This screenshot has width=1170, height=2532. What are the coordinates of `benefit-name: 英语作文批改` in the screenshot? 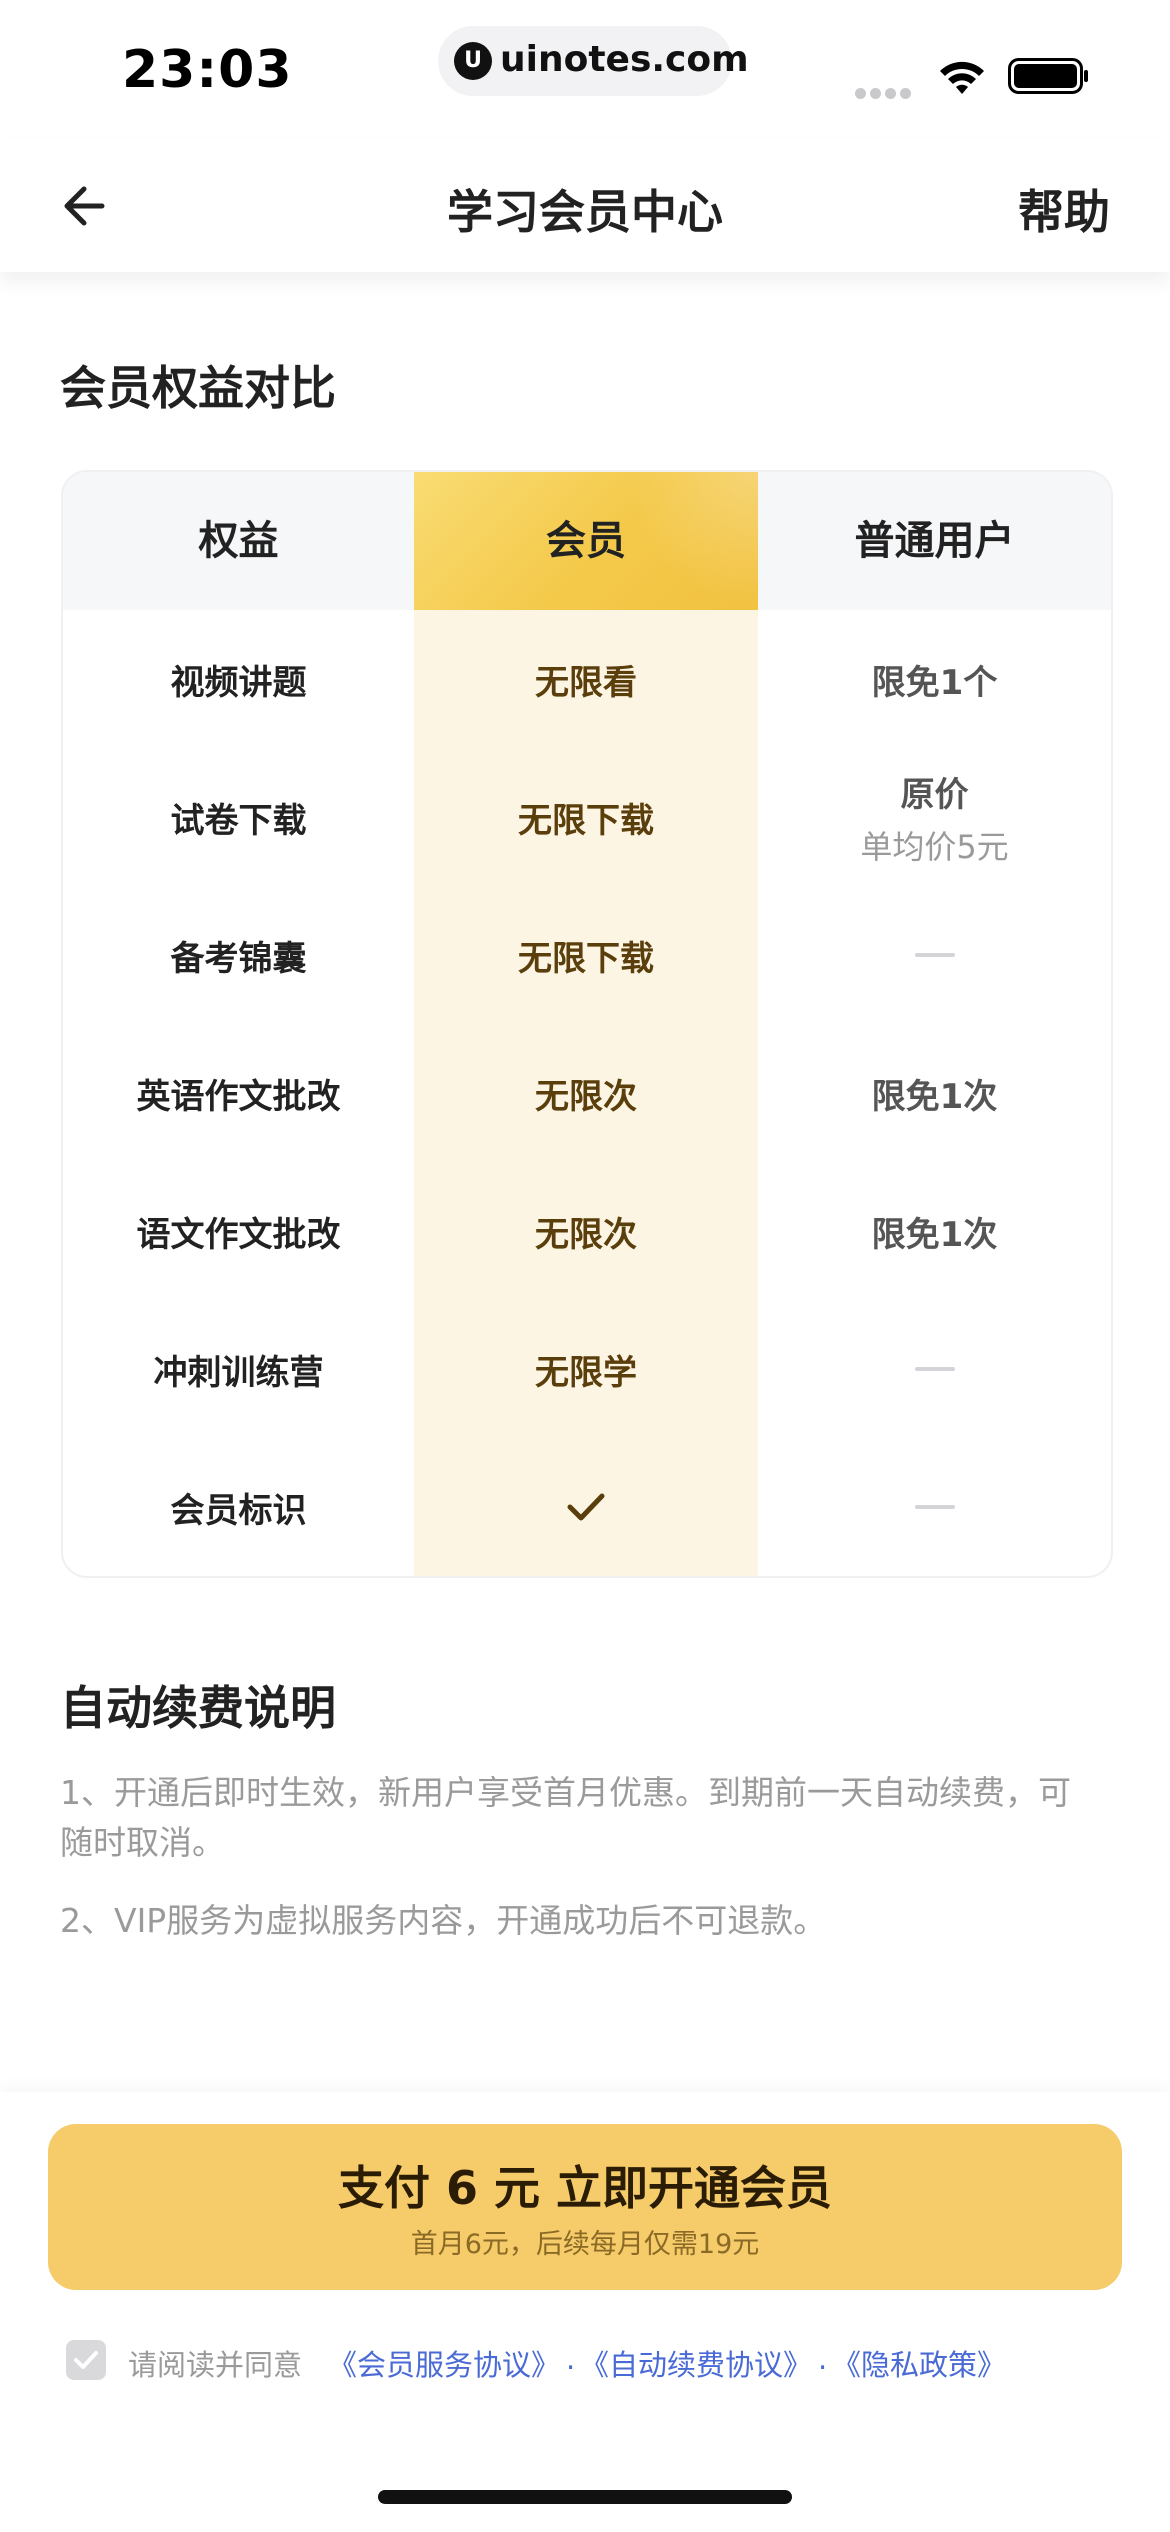 It's located at (238, 1096).